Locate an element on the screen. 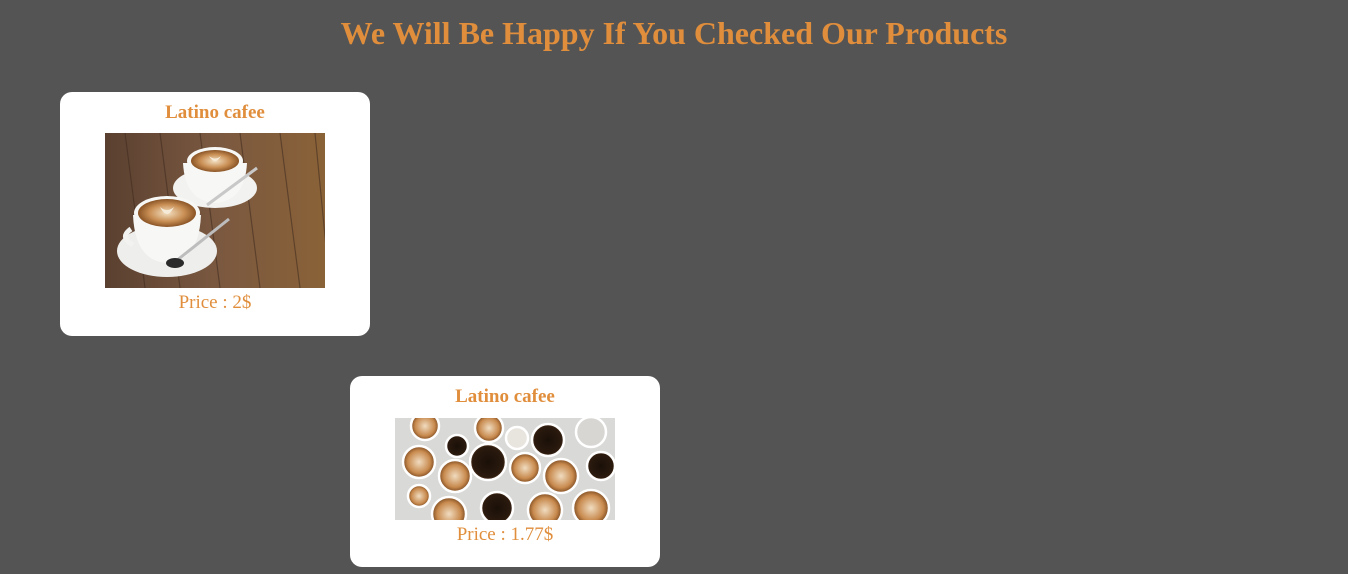  product-price: Price : 2$ is located at coordinates (215, 302).